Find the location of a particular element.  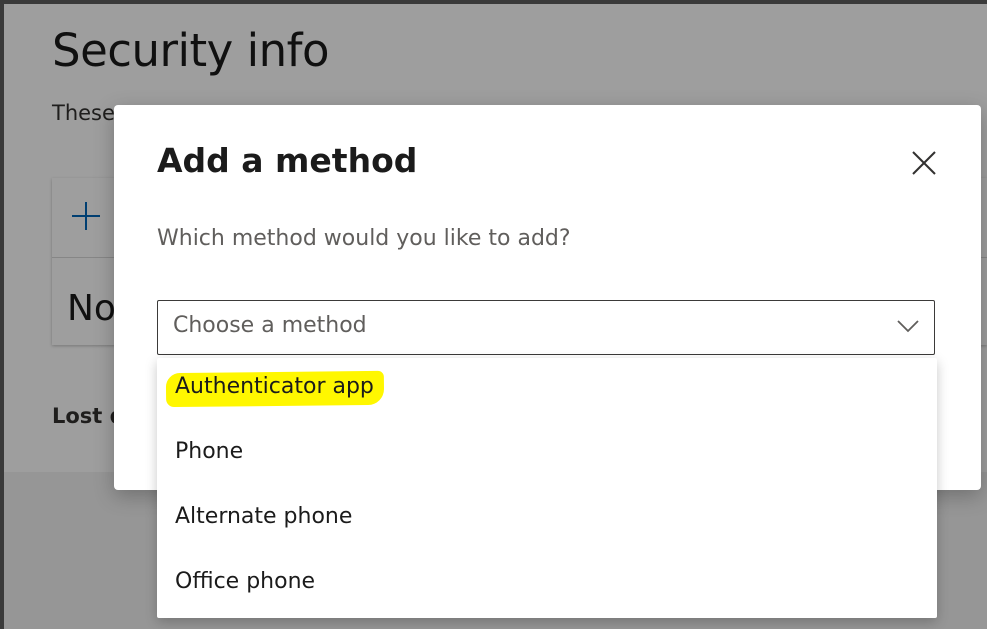

close-button is located at coordinates (924, 163).